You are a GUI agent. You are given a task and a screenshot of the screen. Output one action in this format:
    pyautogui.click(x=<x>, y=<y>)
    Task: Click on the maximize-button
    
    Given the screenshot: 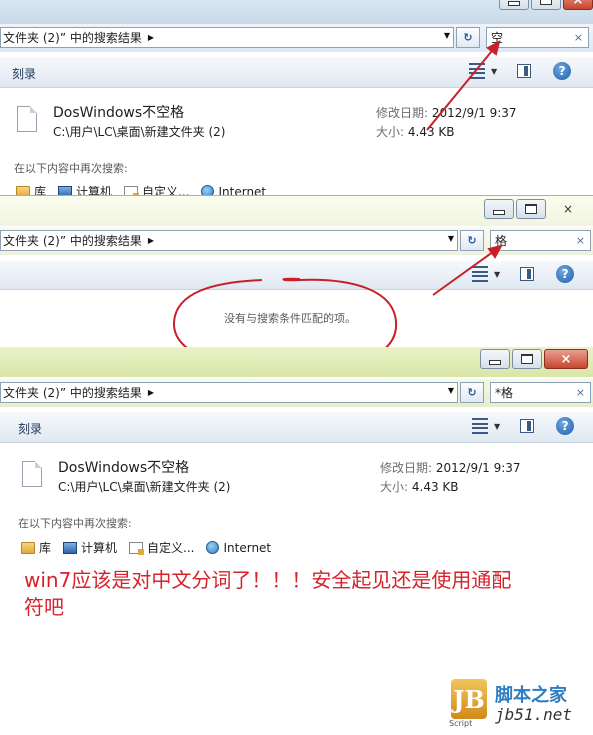 What is the action you would take?
    pyautogui.click(x=527, y=359)
    